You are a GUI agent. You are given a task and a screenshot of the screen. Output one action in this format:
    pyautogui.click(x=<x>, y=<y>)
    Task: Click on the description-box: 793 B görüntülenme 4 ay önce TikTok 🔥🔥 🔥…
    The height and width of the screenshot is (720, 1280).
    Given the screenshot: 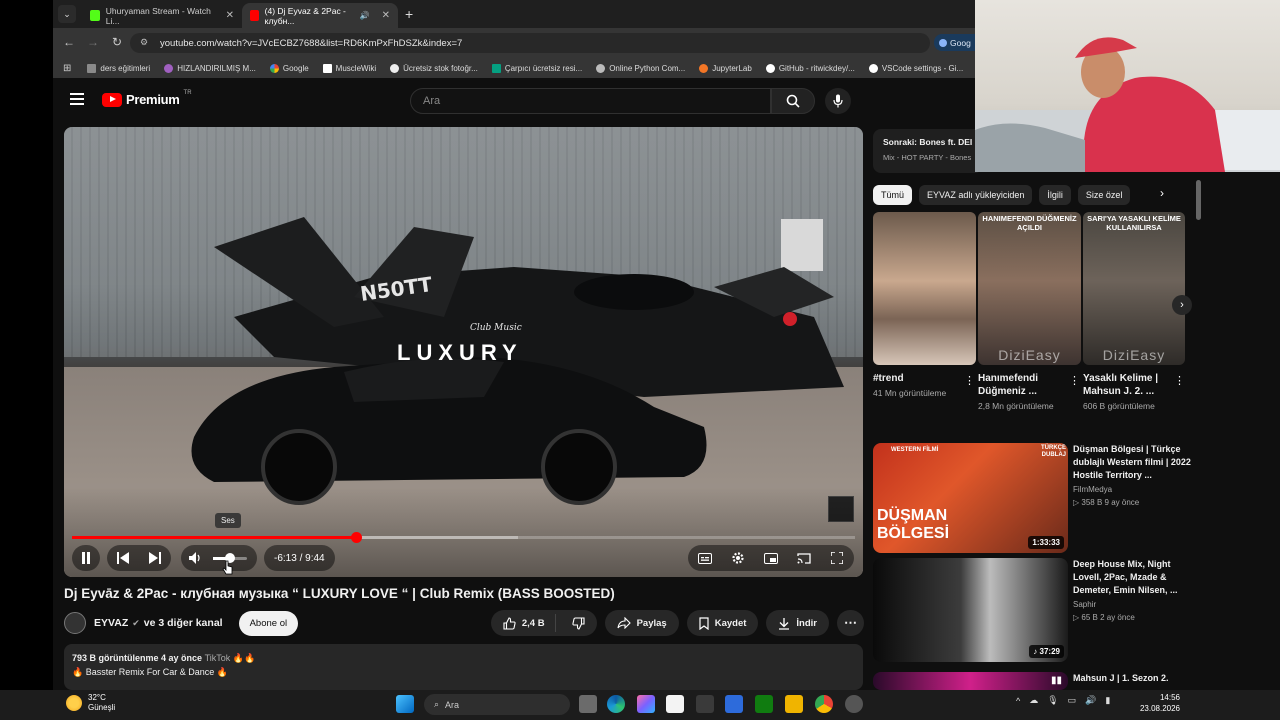 What is the action you would take?
    pyautogui.click(x=463, y=667)
    